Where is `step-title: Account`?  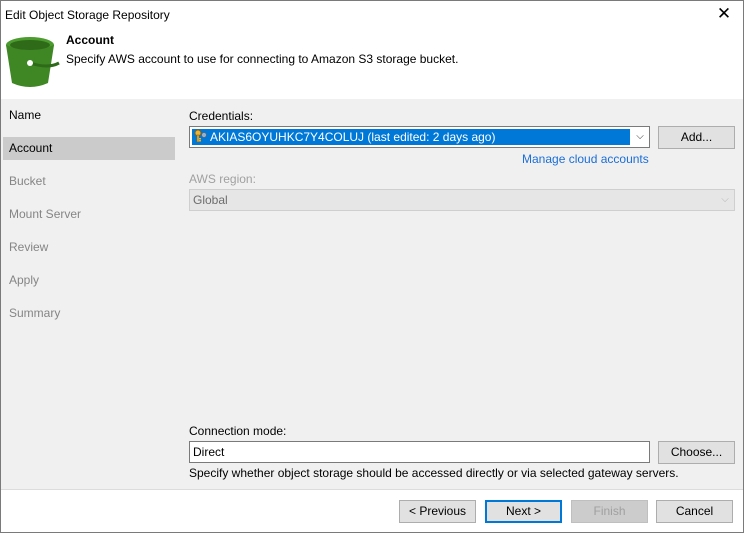
step-title: Account is located at coordinates (90, 40).